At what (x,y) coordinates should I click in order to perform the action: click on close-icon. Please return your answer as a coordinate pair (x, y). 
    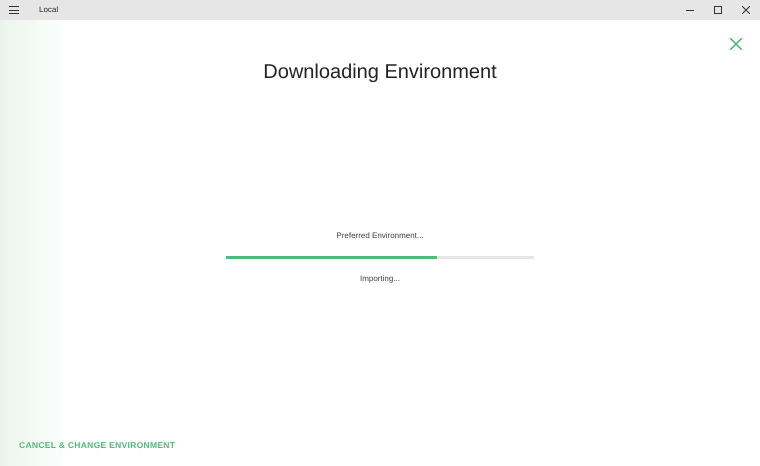
    Looking at the image, I should click on (746, 10).